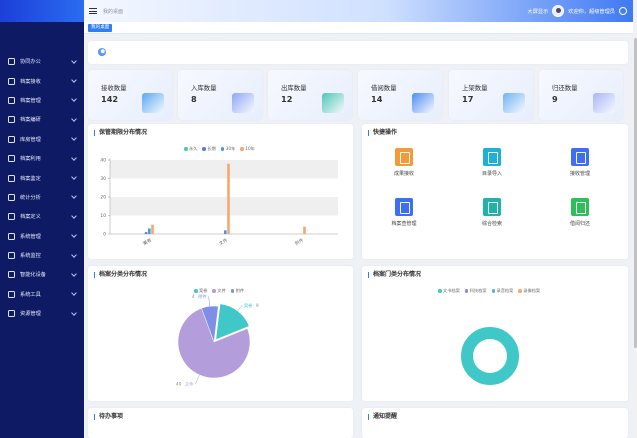 The height and width of the screenshot is (438, 637). What do you see at coordinates (42, 61) in the screenshot?
I see `sidebar-item-0: 协同办公` at bounding box center [42, 61].